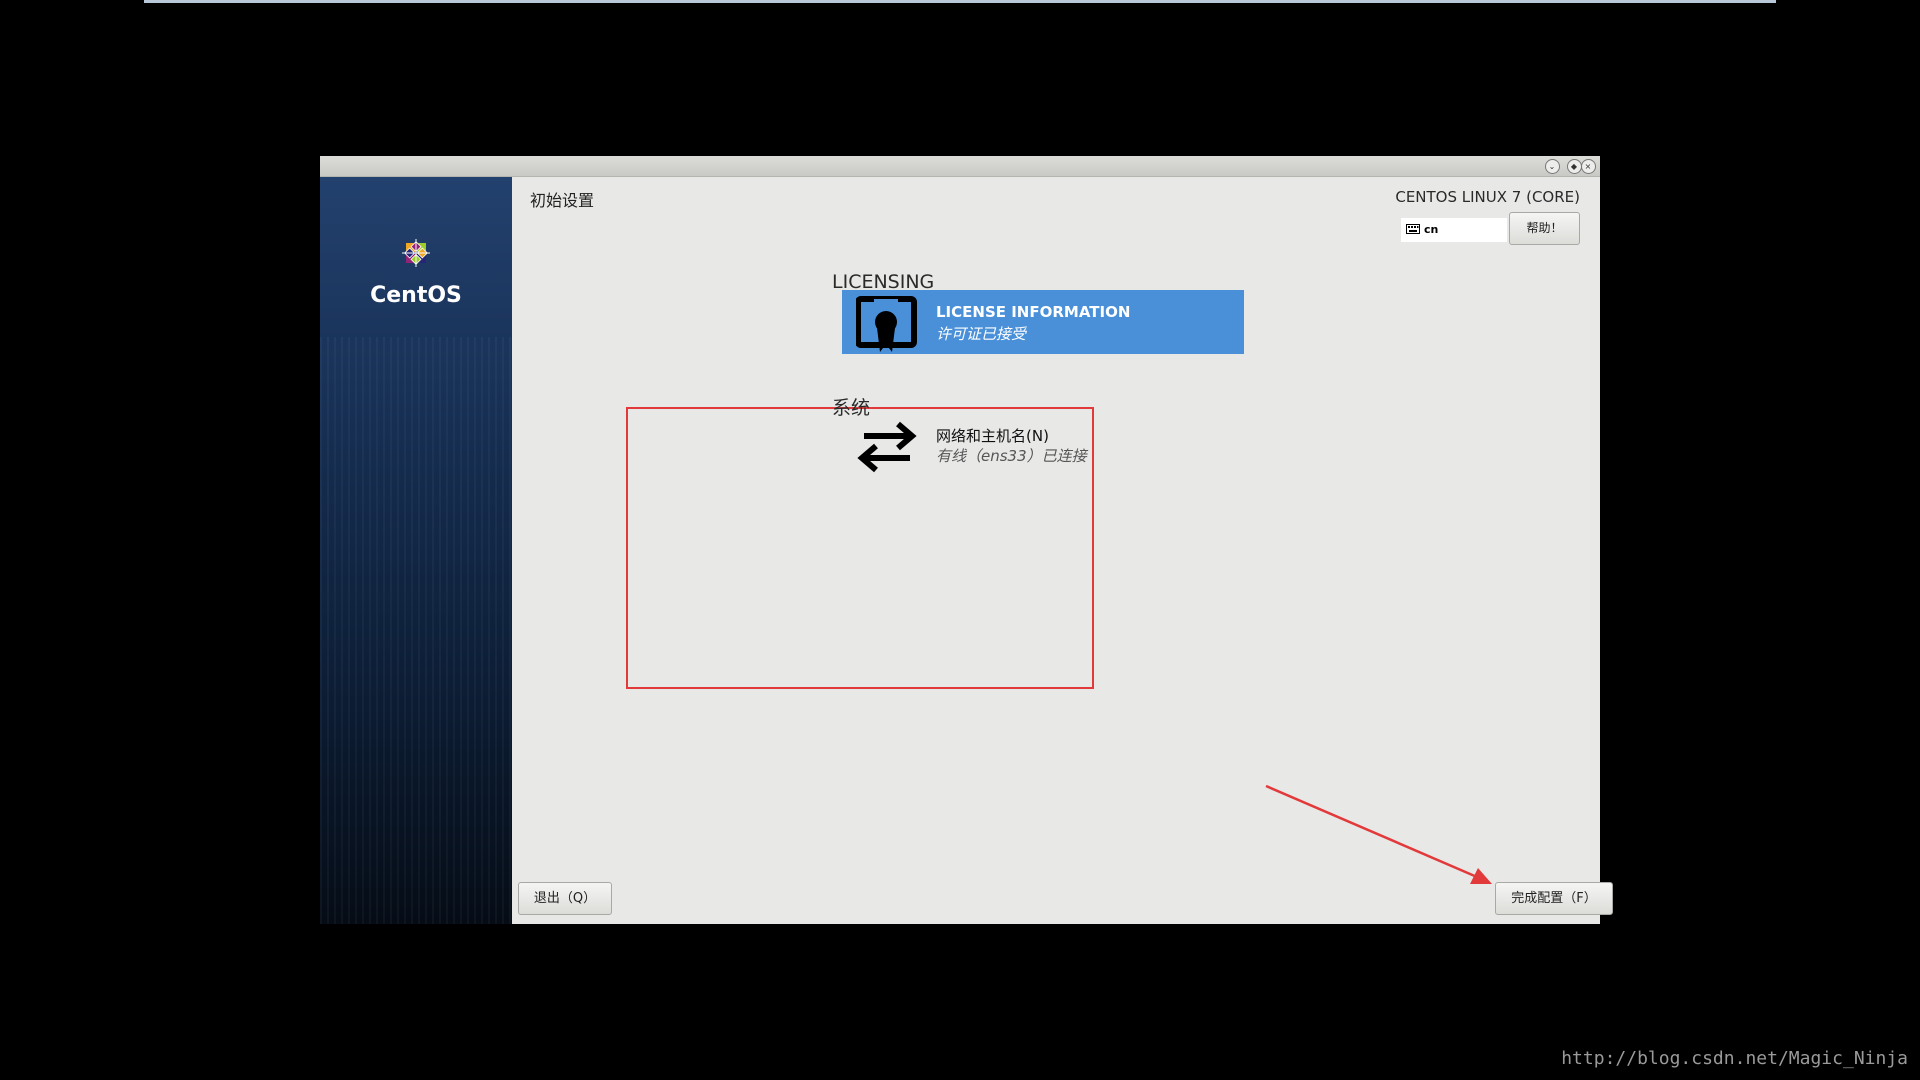  I want to click on sidebar: CentOS, so click(416, 550).